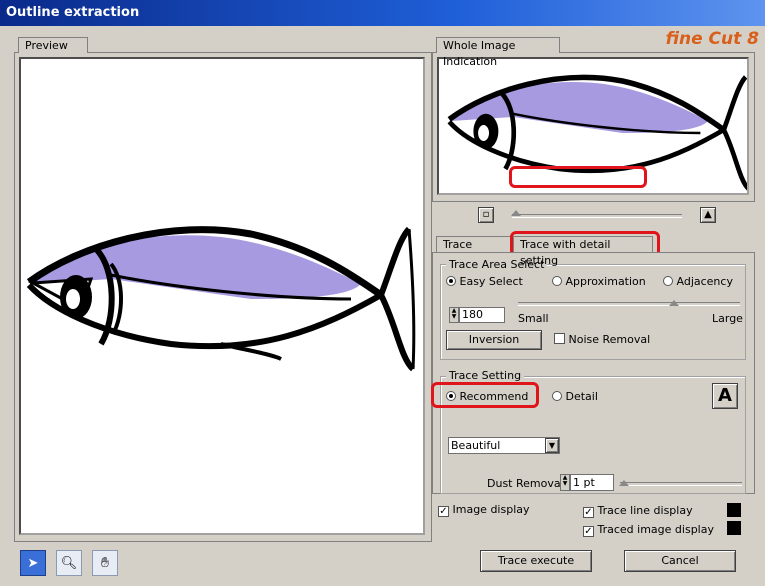 The width and height of the screenshot is (765, 586). Describe the element at coordinates (734, 510) in the screenshot. I see `trace-line-color-swatch` at that location.